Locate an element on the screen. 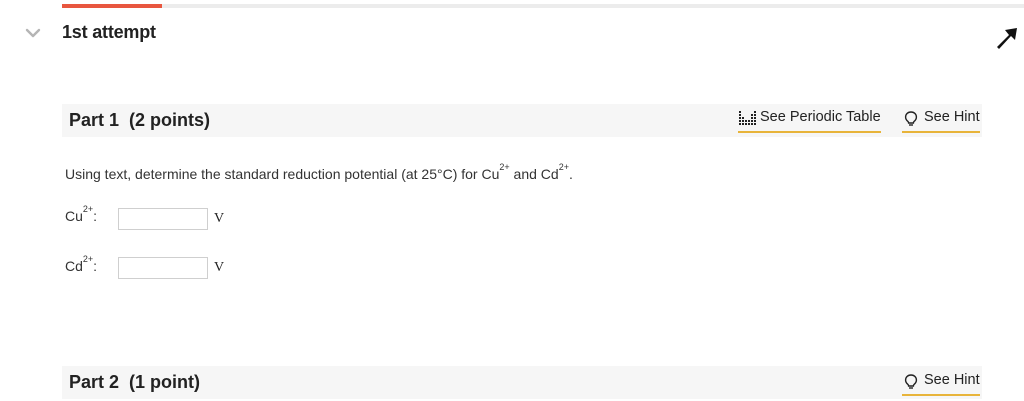 This screenshot has height=401, width=1024. chevron-down-icon is located at coordinates (33, 33).